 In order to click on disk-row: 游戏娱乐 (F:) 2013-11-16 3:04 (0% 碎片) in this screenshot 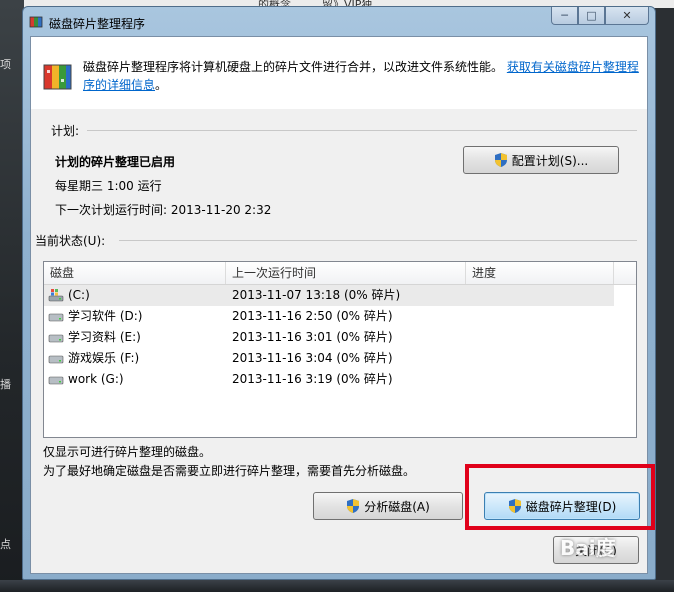, I will do `click(340, 358)`.